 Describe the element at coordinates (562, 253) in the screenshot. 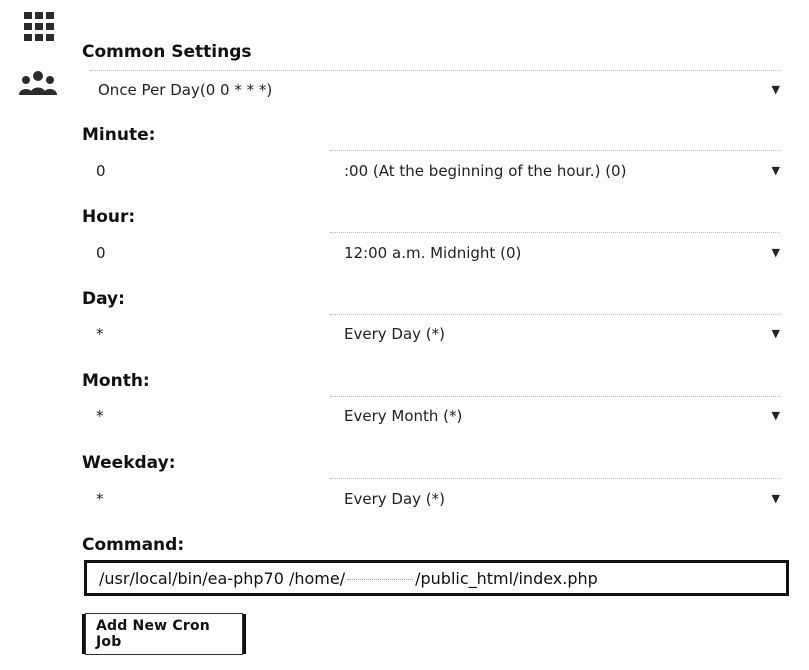

I see `hour-select: 12:00 a.m. Midnight (0) ▼` at that location.